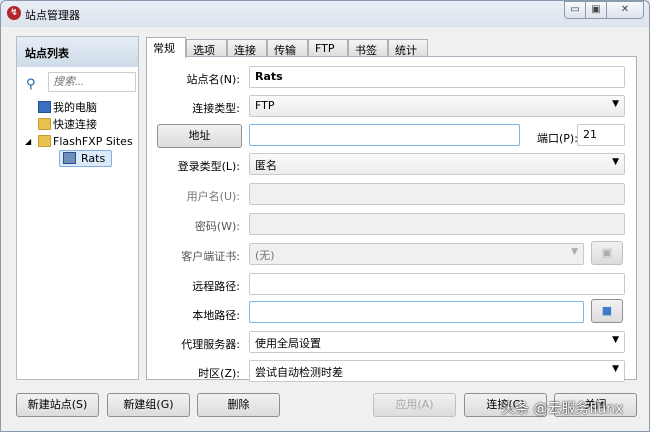 The height and width of the screenshot is (432, 650). Describe the element at coordinates (437, 77) in the screenshot. I see `site-name-input: Rats` at that location.